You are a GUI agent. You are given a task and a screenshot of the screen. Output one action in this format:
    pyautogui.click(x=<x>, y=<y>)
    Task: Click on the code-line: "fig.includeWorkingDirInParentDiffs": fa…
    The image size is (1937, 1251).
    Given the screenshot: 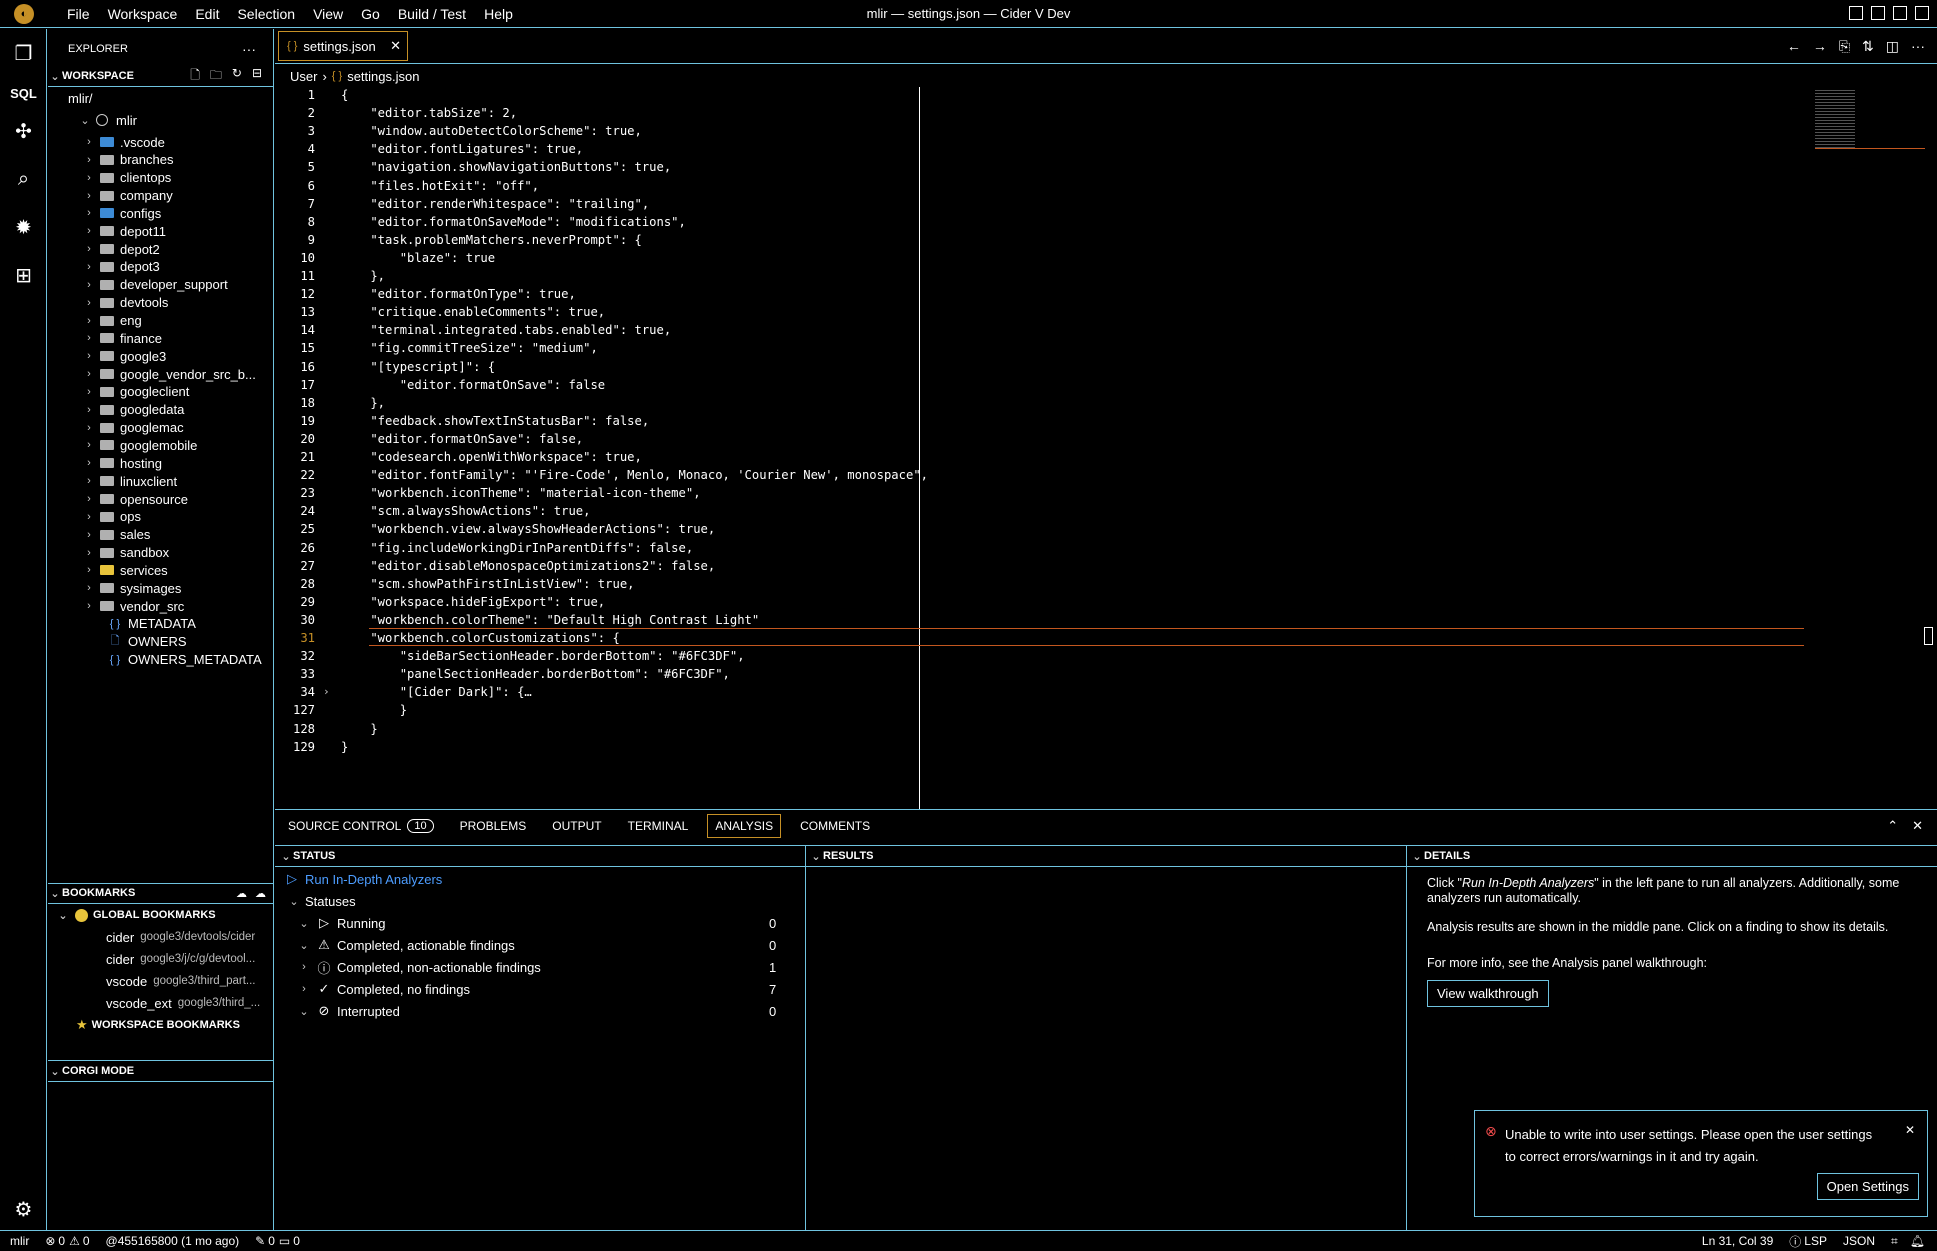 What is the action you would take?
    pyautogui.click(x=517, y=548)
    